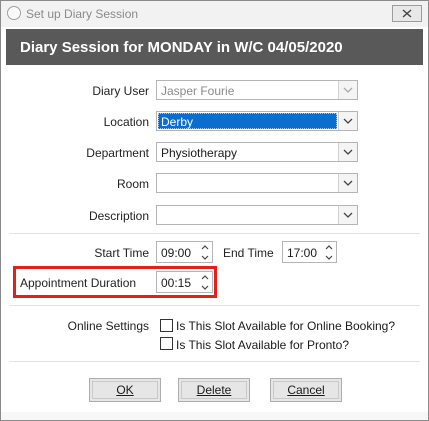 The width and height of the screenshot is (429, 421). I want to click on department-select: Physiotherapy, so click(257, 152).